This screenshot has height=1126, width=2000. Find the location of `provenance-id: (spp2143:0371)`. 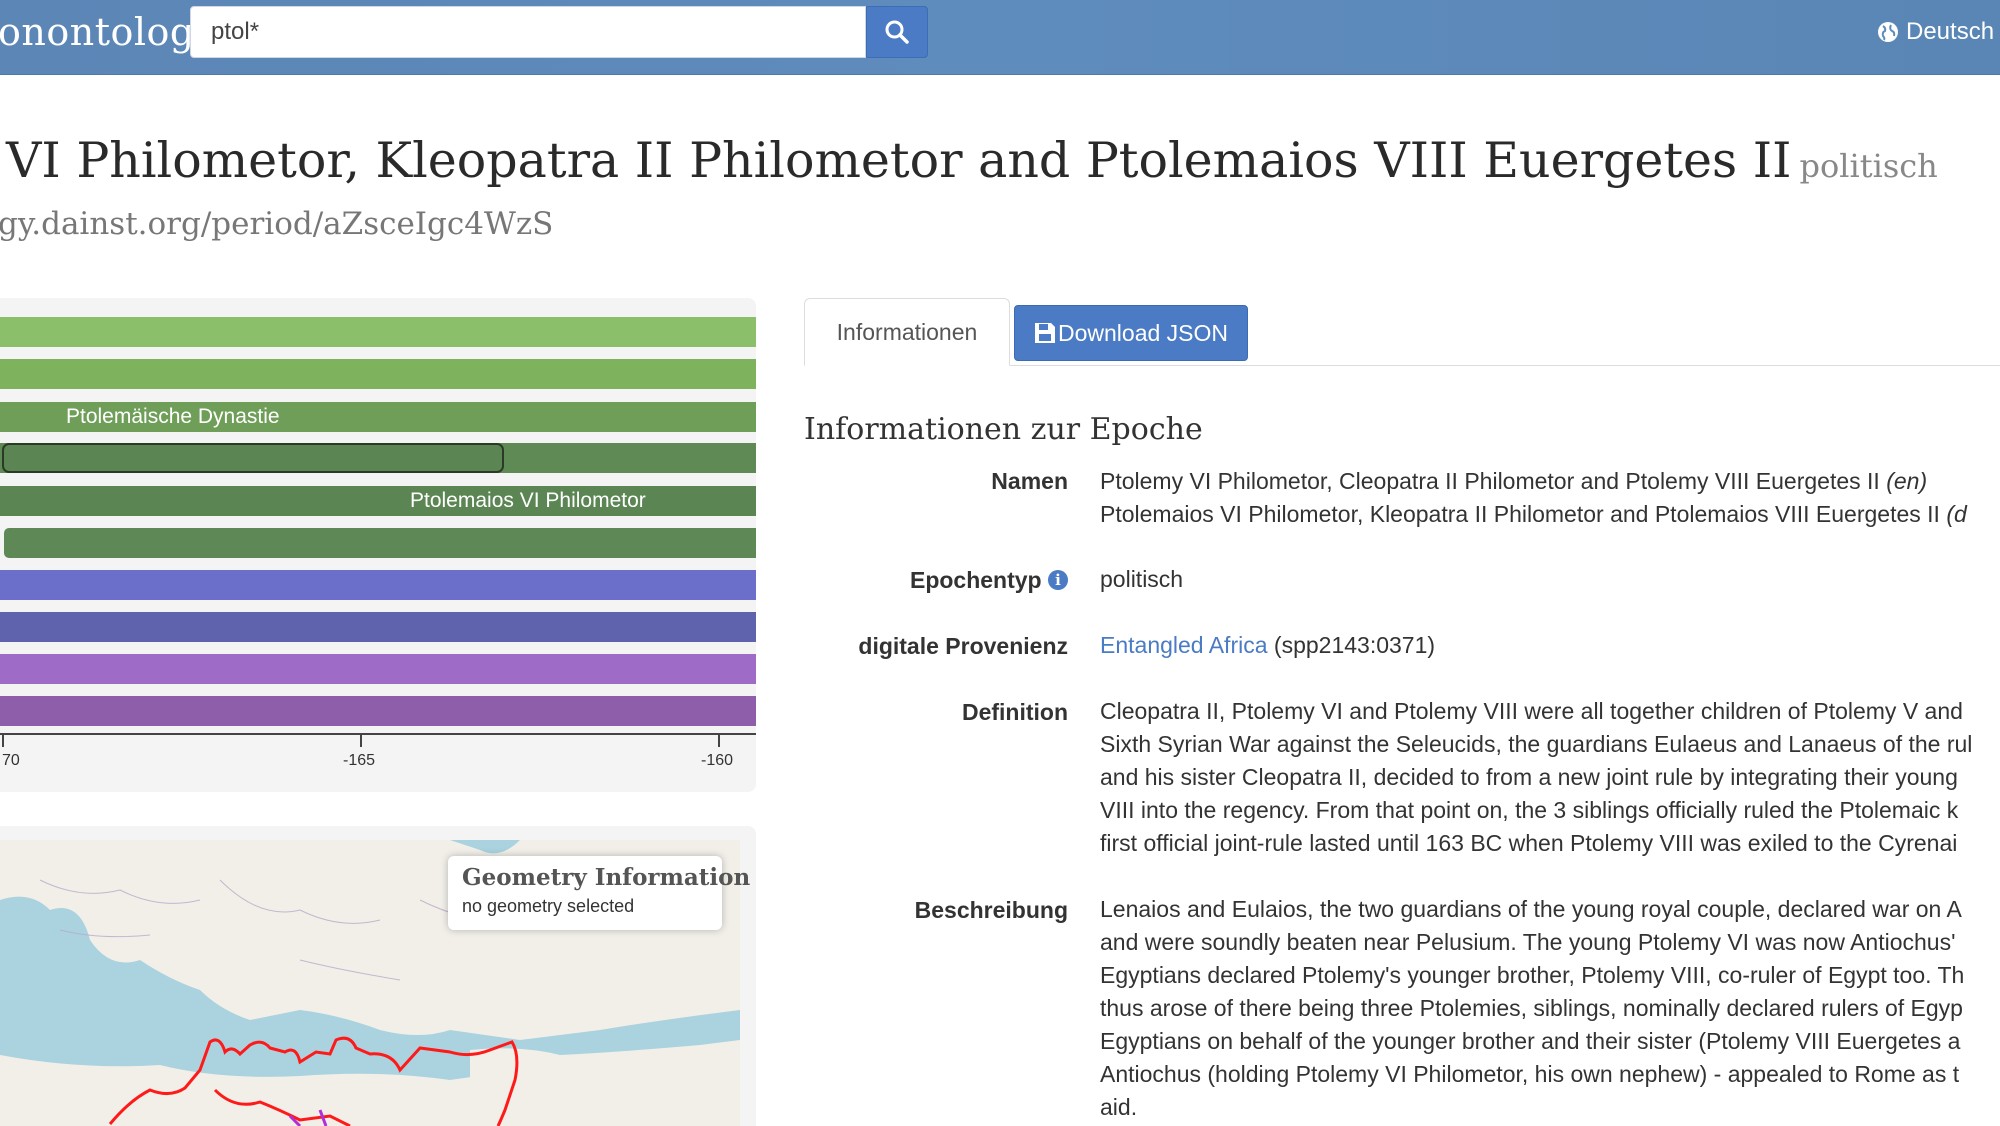

provenance-id: (spp2143:0371) is located at coordinates (1354, 645).